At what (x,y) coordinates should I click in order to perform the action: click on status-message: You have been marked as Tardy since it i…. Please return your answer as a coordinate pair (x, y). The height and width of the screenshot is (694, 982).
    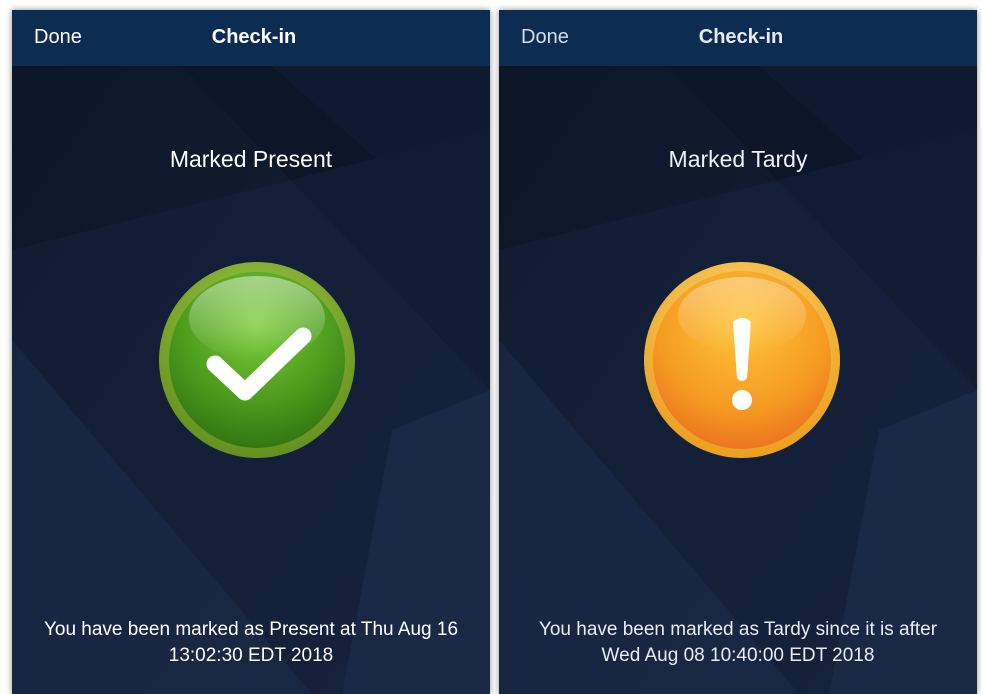
    Looking at the image, I should click on (738, 642).